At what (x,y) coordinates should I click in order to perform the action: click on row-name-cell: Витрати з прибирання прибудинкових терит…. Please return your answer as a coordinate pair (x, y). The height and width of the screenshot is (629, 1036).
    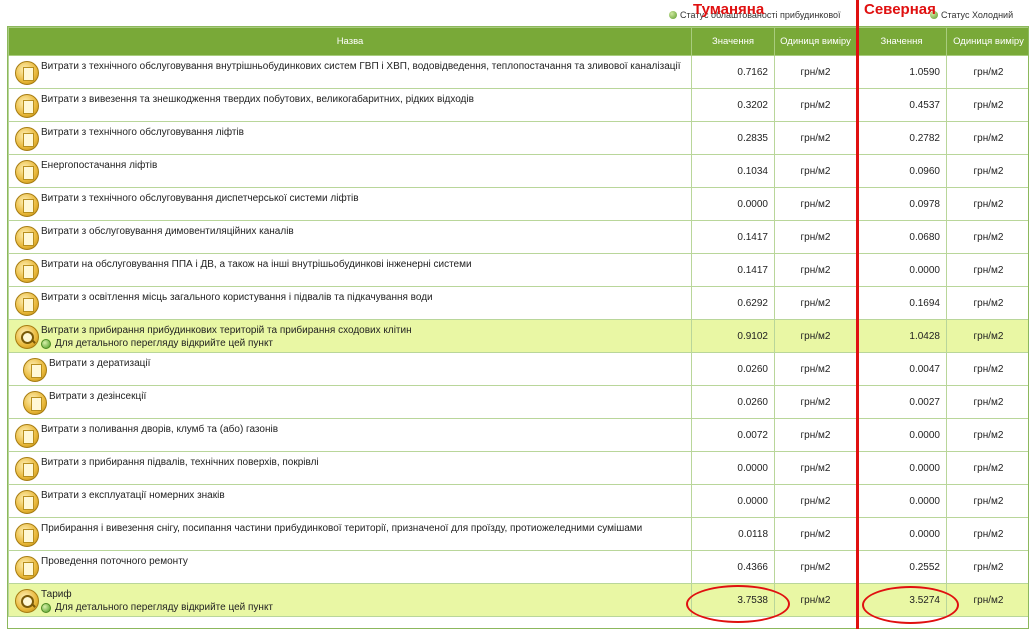
    Looking at the image, I should click on (350, 336).